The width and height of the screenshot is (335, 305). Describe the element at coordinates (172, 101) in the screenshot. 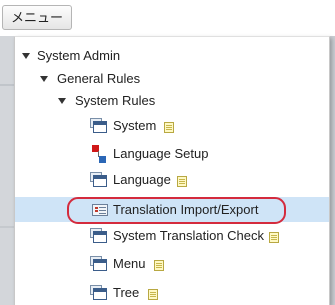

I see `tree-node-system-rules: System Rules` at that location.